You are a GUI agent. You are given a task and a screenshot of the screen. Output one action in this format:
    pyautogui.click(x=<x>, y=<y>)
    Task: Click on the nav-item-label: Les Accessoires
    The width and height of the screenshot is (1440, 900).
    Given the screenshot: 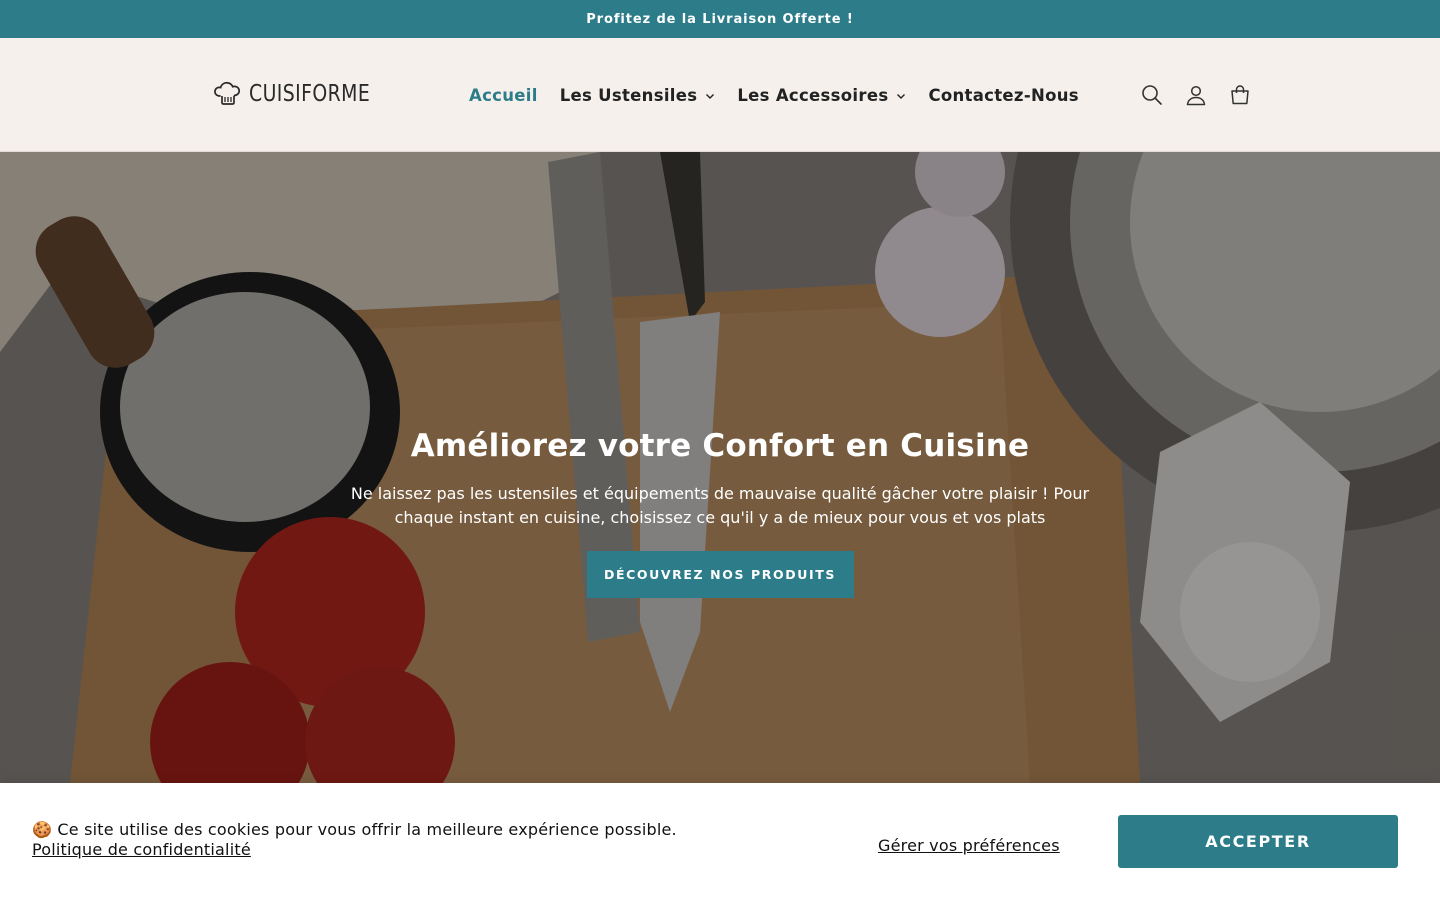 What is the action you would take?
    pyautogui.click(x=813, y=95)
    